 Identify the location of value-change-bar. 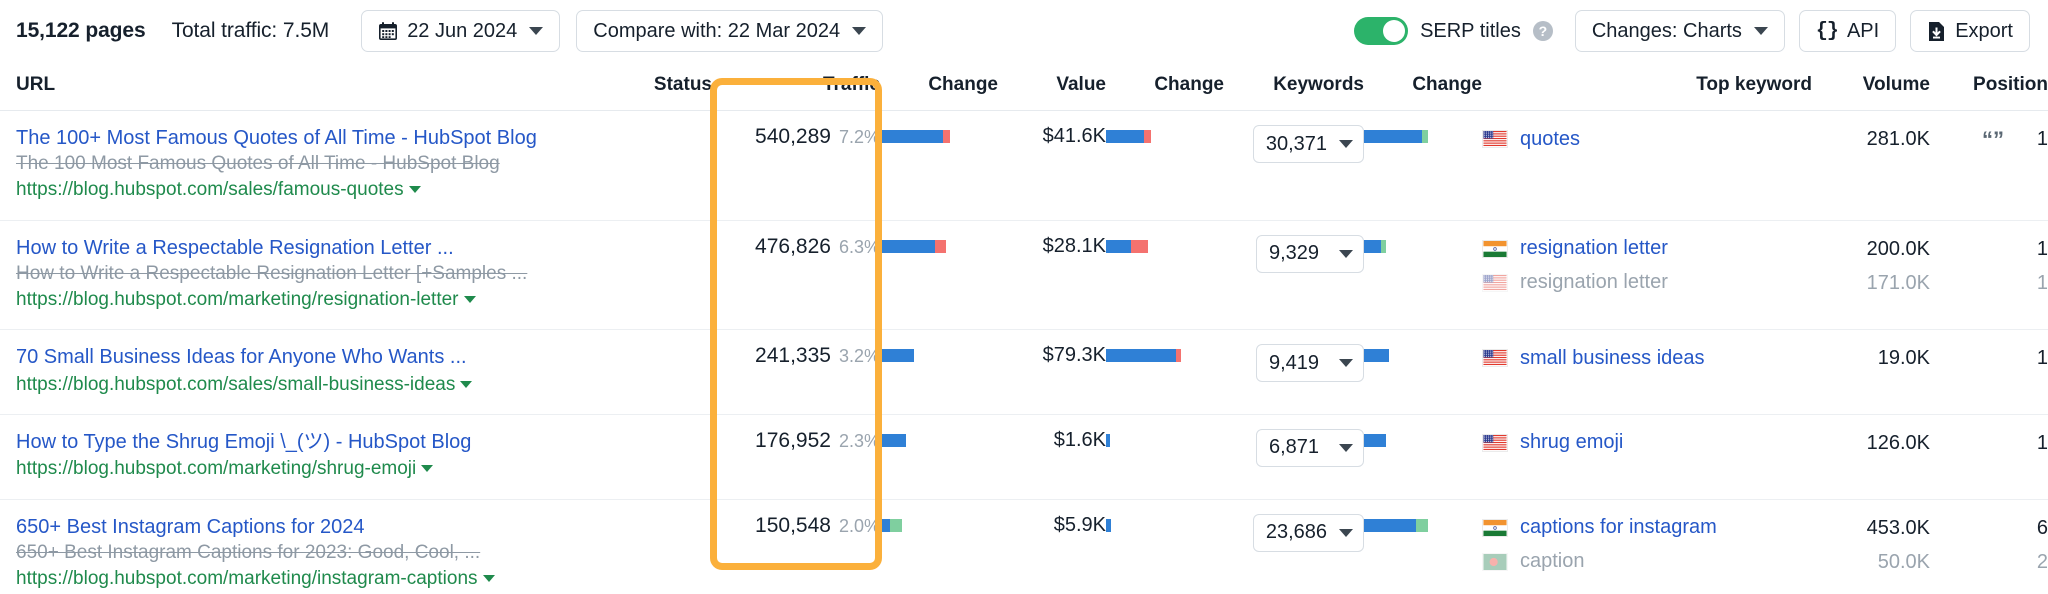
(1165, 440).